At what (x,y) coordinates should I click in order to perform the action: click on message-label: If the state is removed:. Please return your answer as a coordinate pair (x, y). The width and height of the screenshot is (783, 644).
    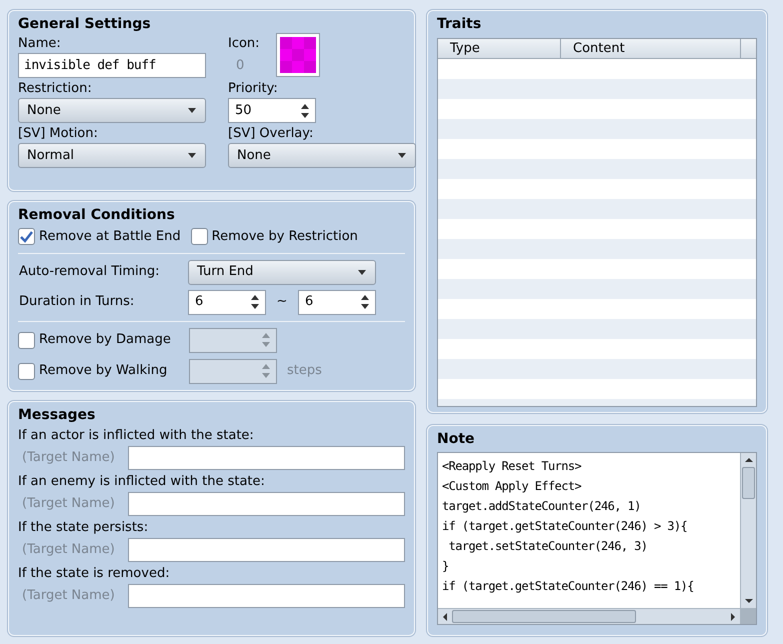
    Looking at the image, I should click on (94, 574).